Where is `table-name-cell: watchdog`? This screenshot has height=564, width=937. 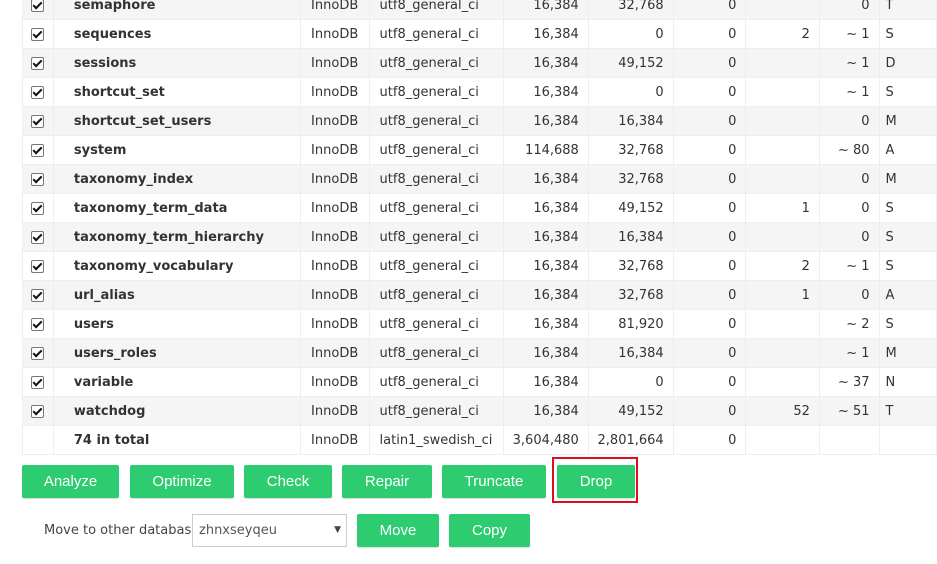
table-name-cell: watchdog is located at coordinates (177, 411).